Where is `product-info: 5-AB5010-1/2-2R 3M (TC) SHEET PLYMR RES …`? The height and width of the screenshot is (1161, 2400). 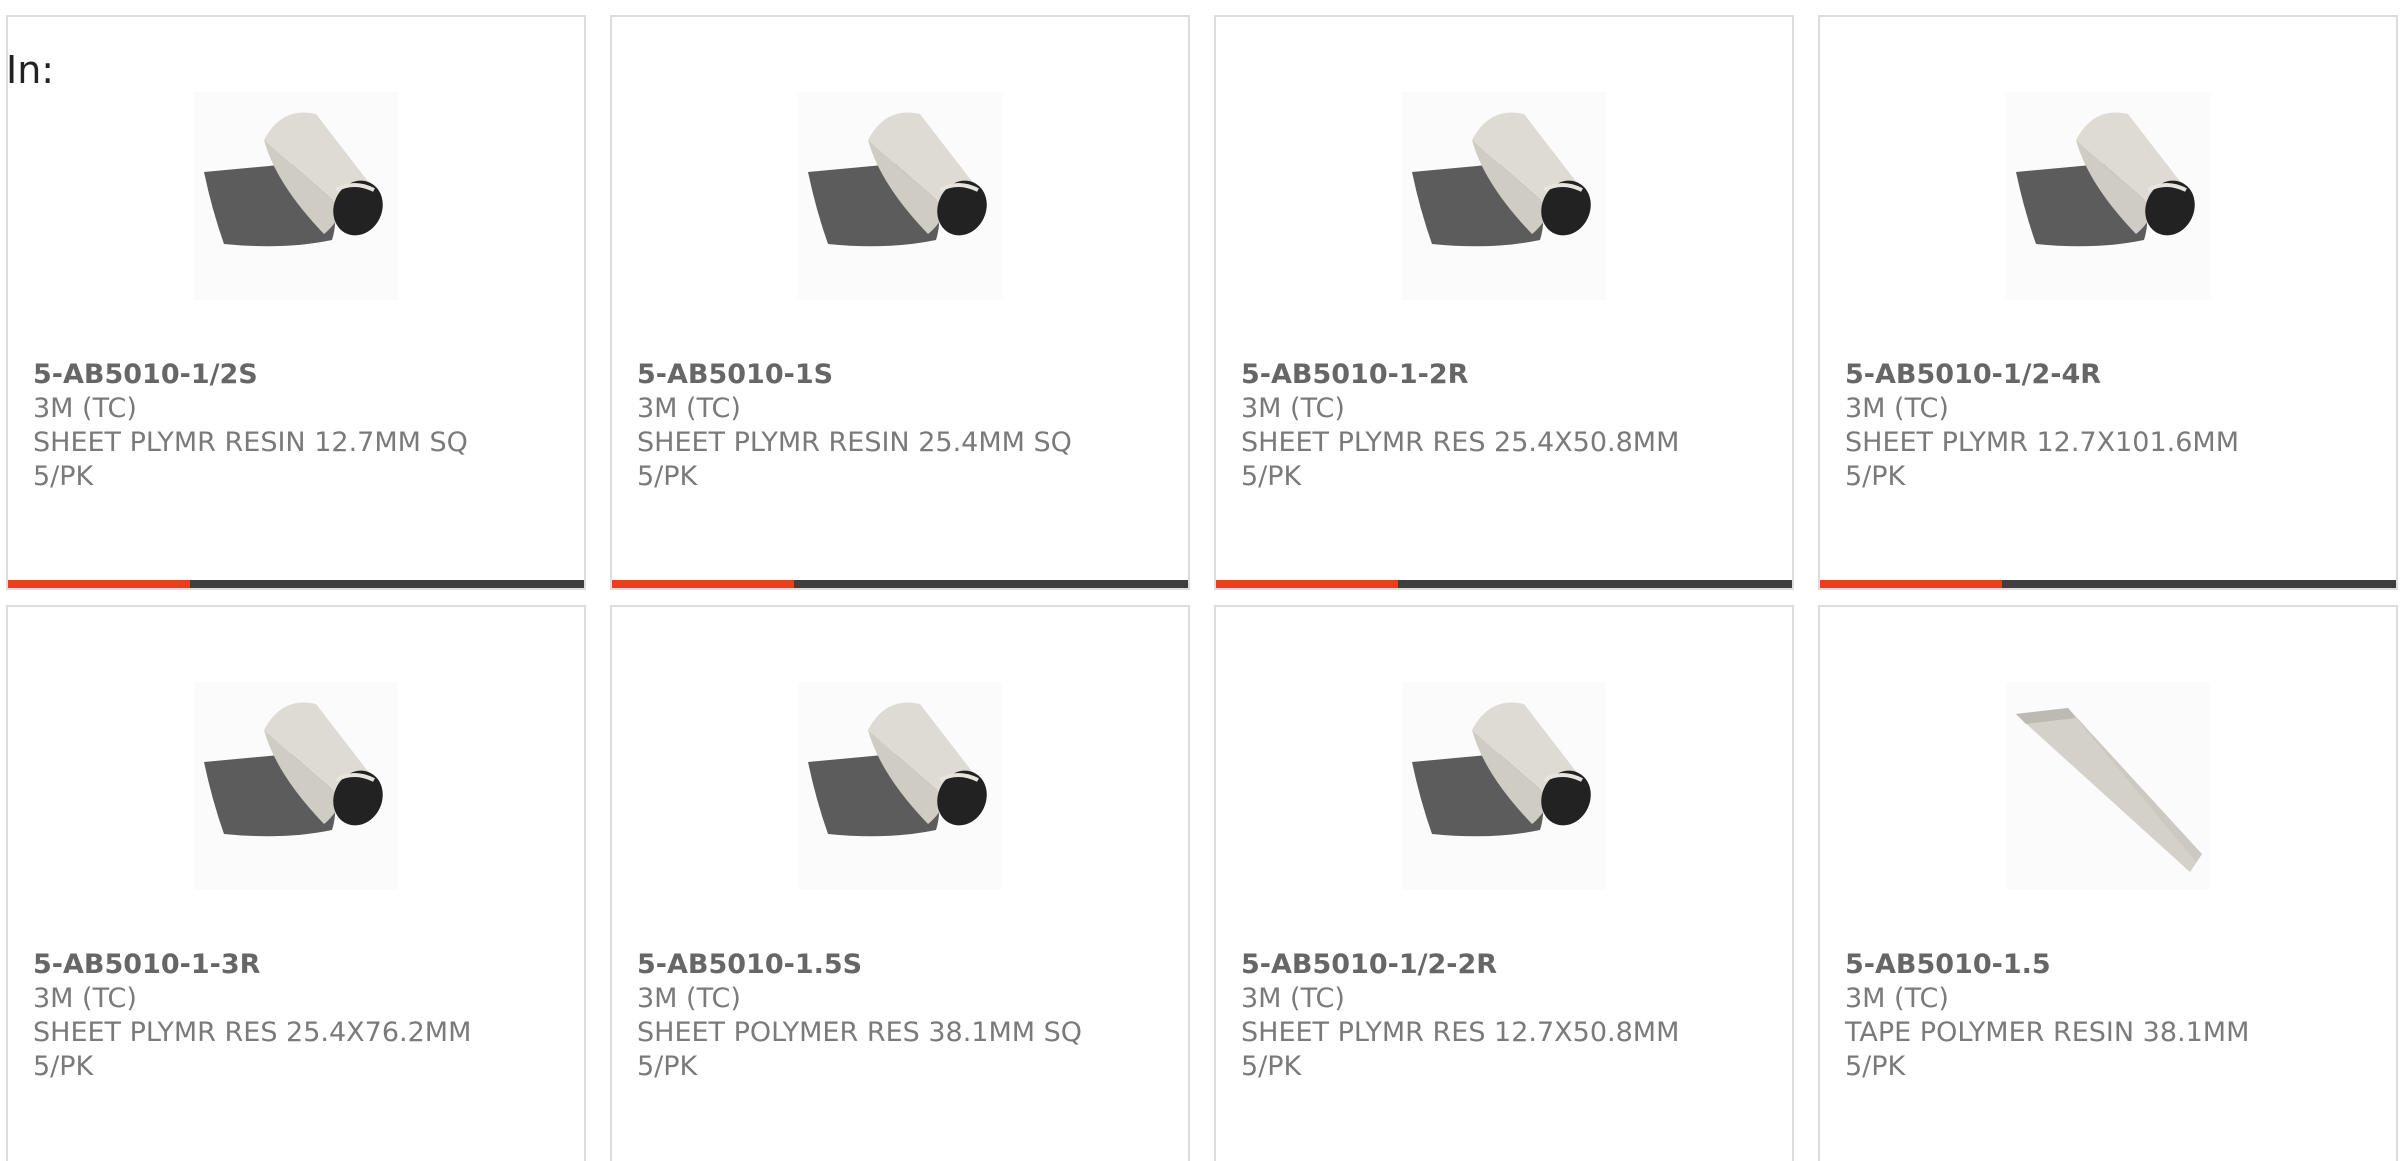
product-info: 5-AB5010-1/2-2R 3M (TC) SHEET PLYMR RES … is located at coordinates (1506, 1015).